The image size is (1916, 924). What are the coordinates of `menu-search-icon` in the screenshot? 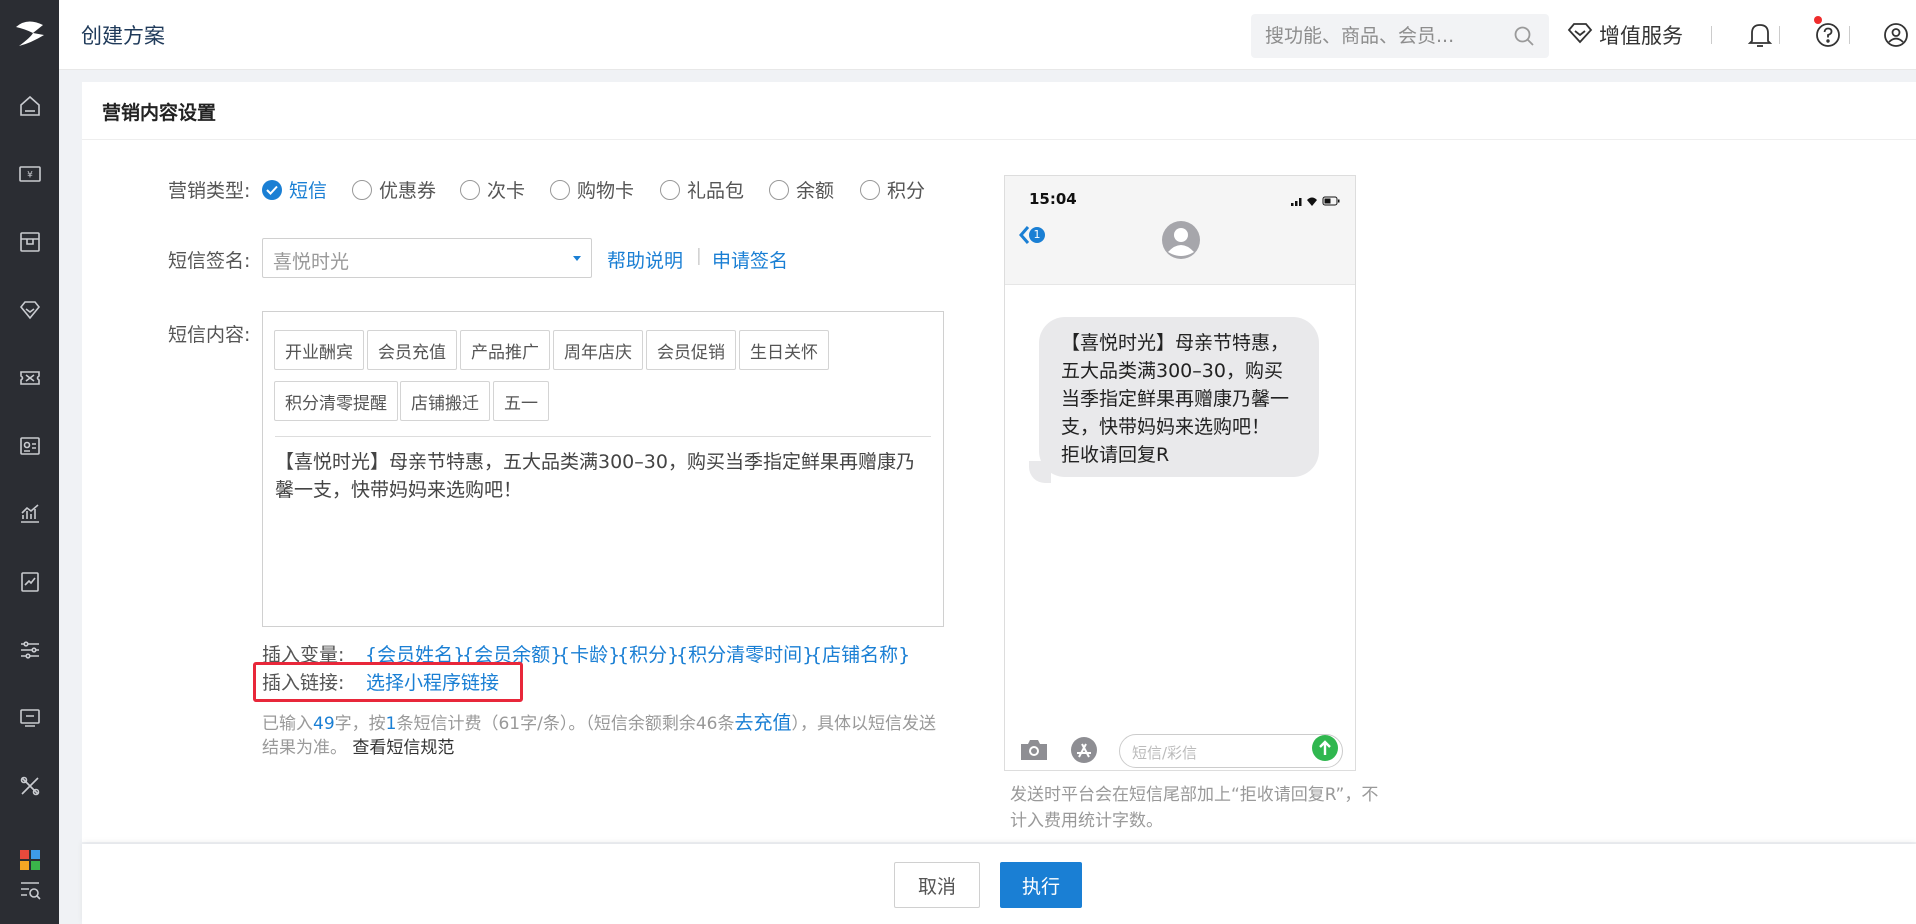 It's located at (30, 890).